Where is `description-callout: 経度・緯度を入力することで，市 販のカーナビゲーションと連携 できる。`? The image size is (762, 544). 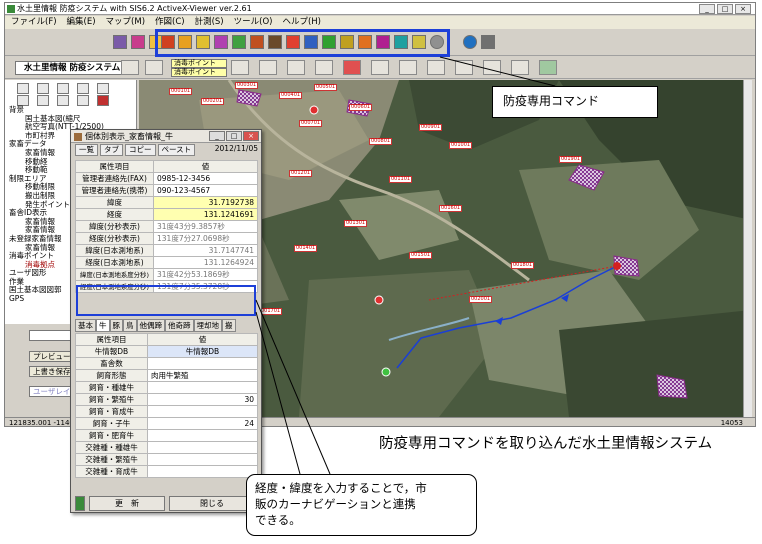
description-callout: 経度・緯度を入力することで，市 販のカーナビゲーションと連携 できる。 is located at coordinates (361, 505).